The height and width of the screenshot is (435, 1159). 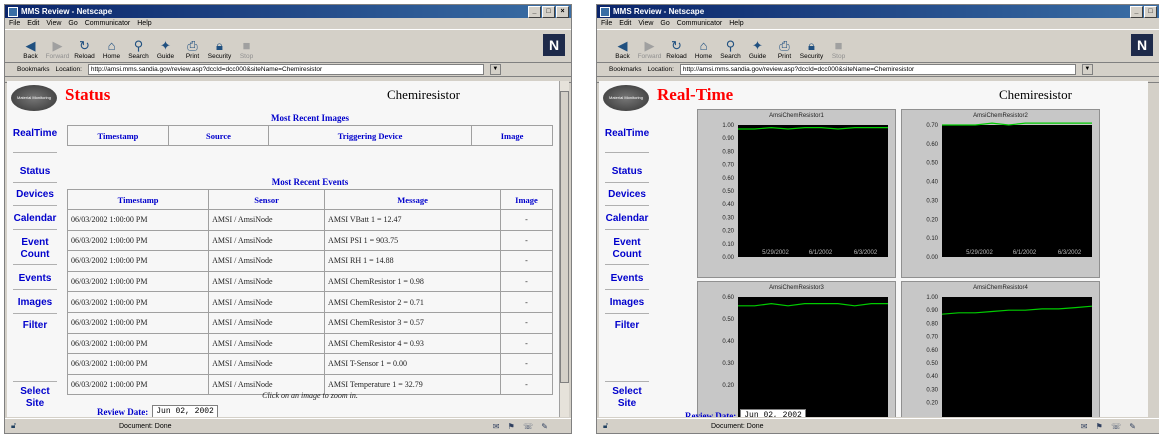 I want to click on y-tick-label: 0.50, so click(x=728, y=320).